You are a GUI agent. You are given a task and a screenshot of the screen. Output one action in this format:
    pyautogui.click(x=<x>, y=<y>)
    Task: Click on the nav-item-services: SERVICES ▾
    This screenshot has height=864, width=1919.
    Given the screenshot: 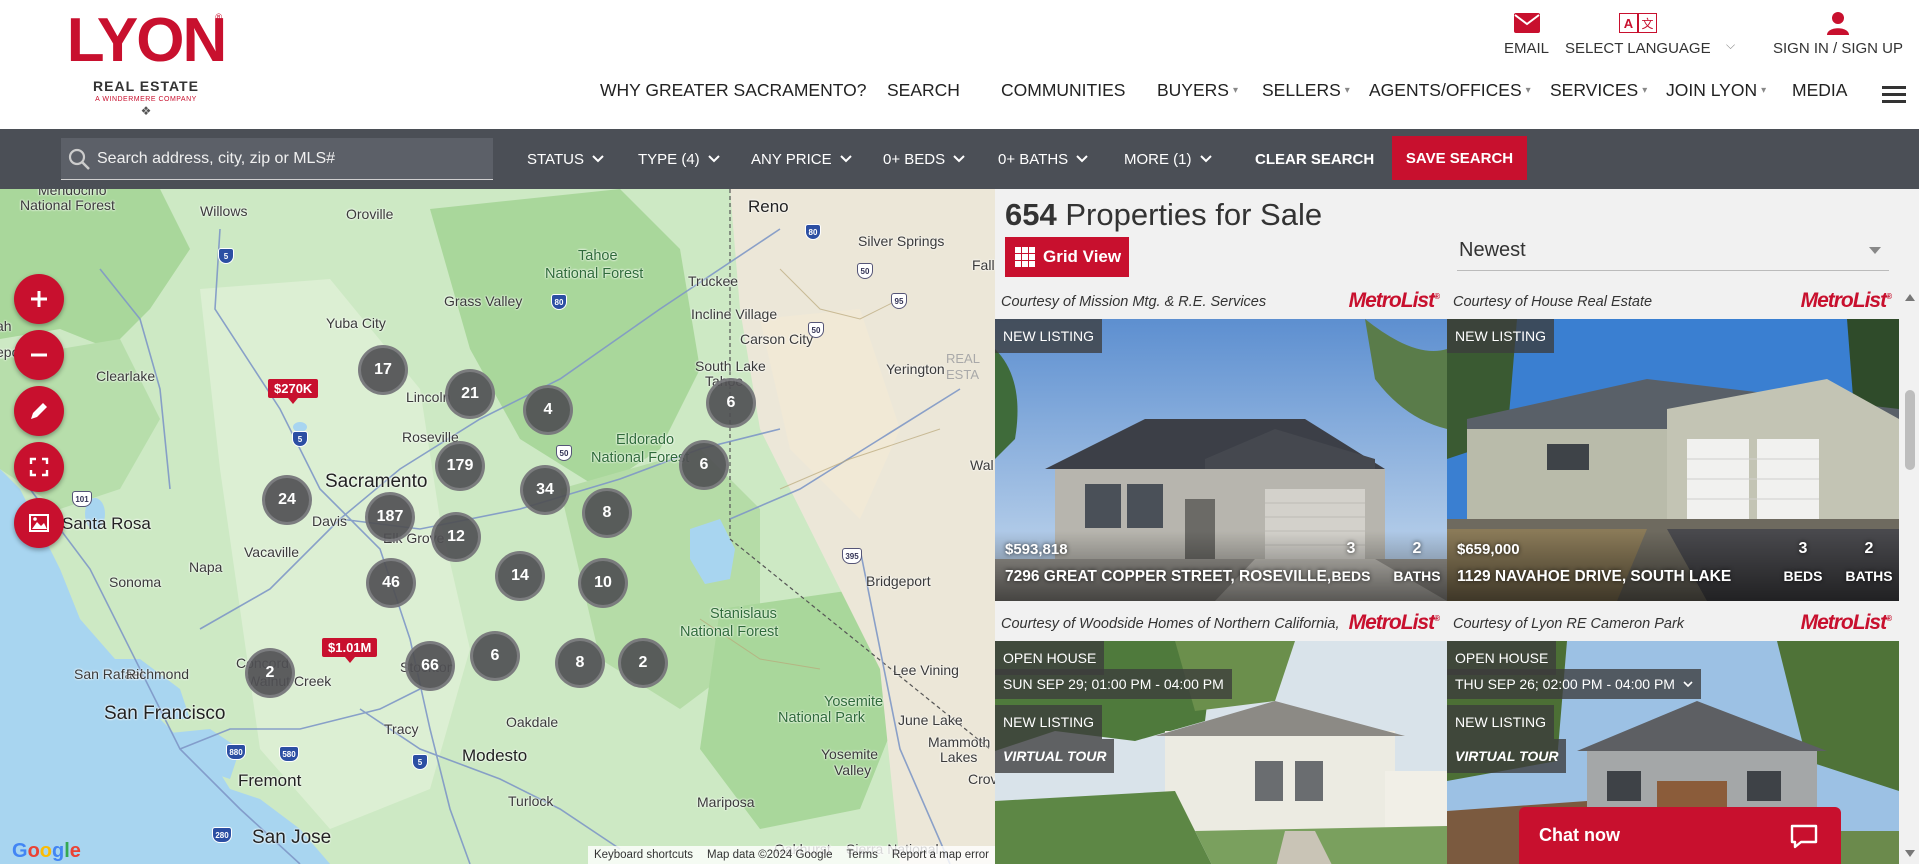 What is the action you would take?
    pyautogui.click(x=1598, y=90)
    